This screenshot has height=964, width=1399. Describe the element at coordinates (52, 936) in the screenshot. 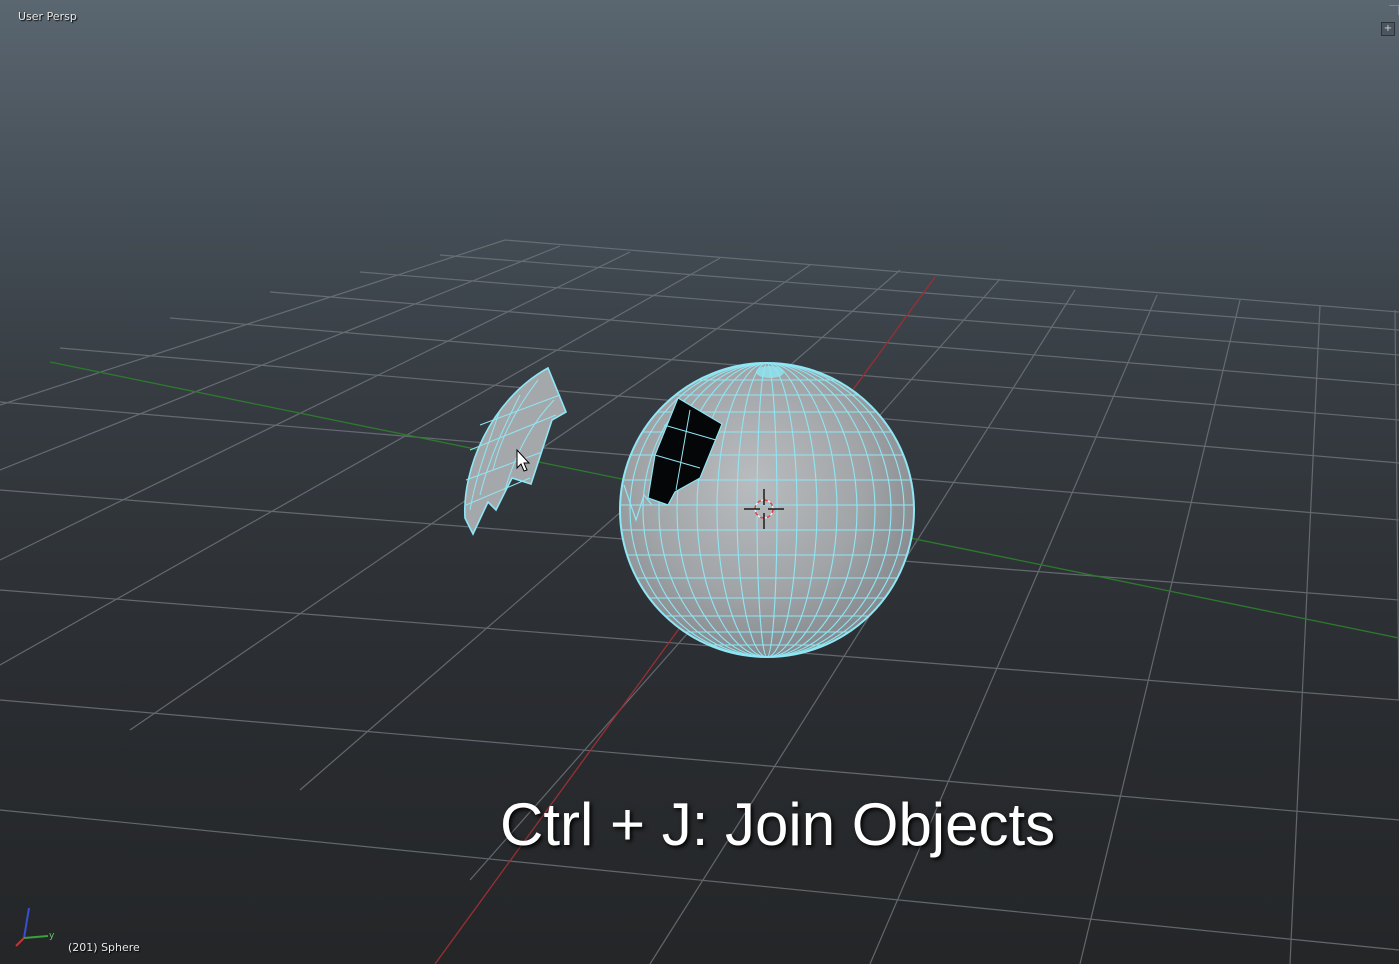

I see `gizmo-y-label: y` at that location.